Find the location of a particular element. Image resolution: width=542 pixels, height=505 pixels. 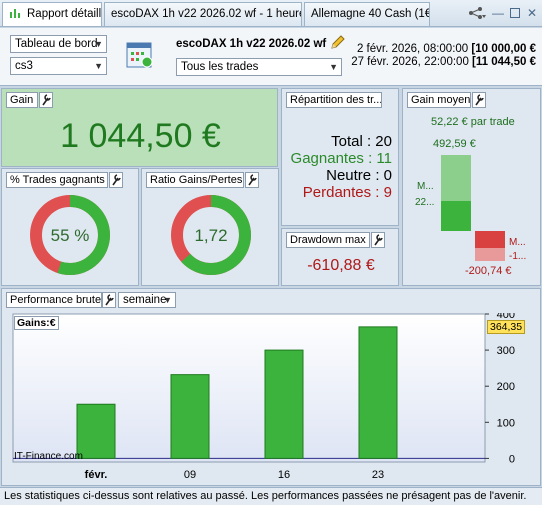

average-win-value: 492,59 € is located at coordinates (454, 144).